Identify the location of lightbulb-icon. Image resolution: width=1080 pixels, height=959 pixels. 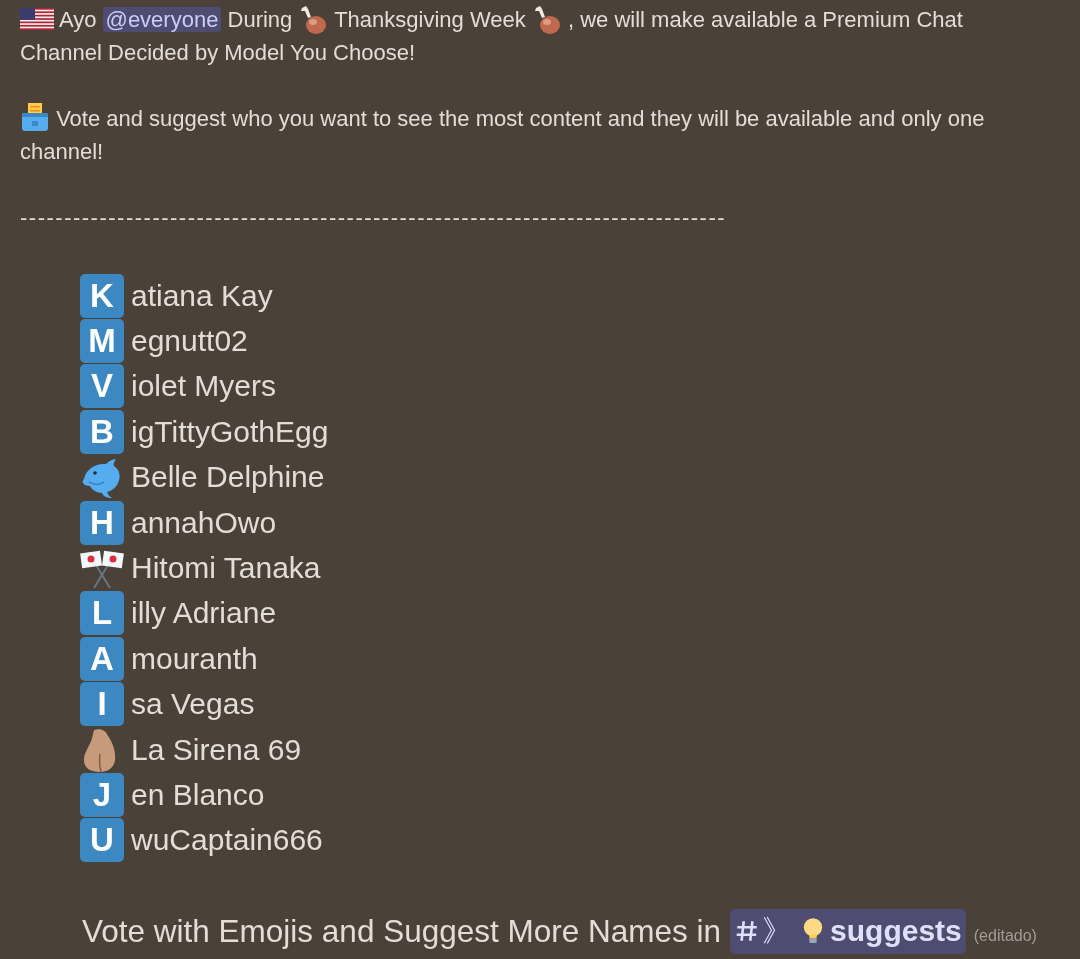
(813, 931).